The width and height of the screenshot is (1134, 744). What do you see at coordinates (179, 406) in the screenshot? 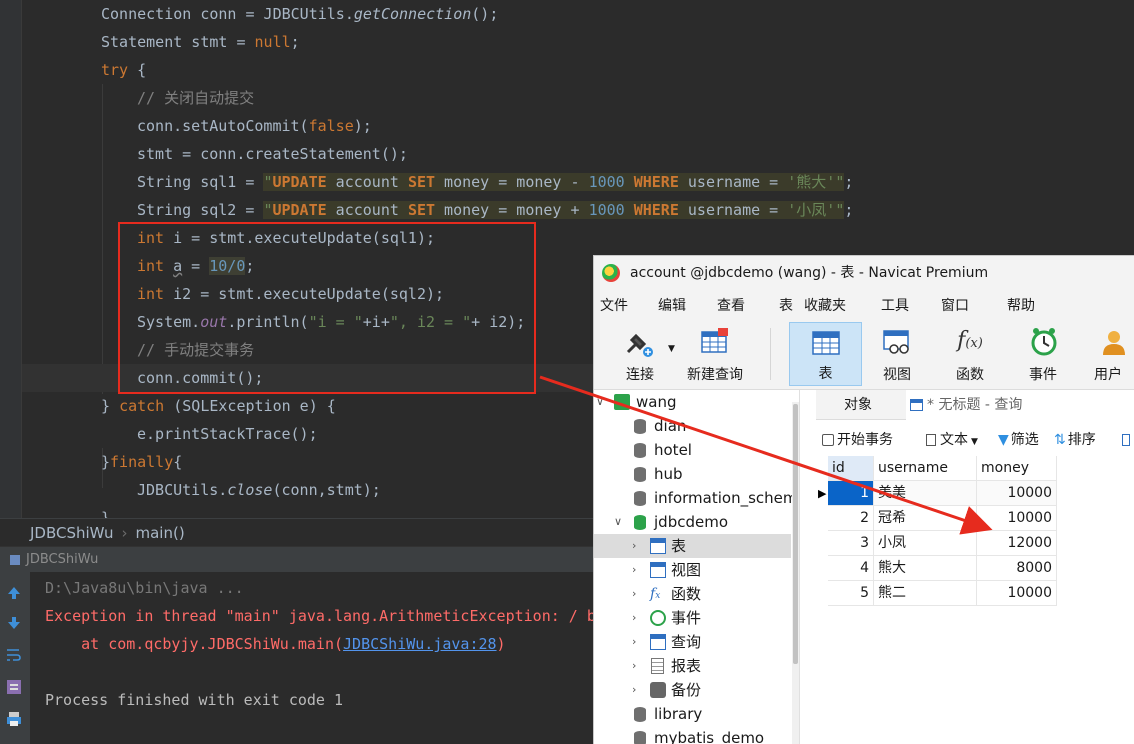
I see `code-line: } catch (SQLException e) {` at bounding box center [179, 406].